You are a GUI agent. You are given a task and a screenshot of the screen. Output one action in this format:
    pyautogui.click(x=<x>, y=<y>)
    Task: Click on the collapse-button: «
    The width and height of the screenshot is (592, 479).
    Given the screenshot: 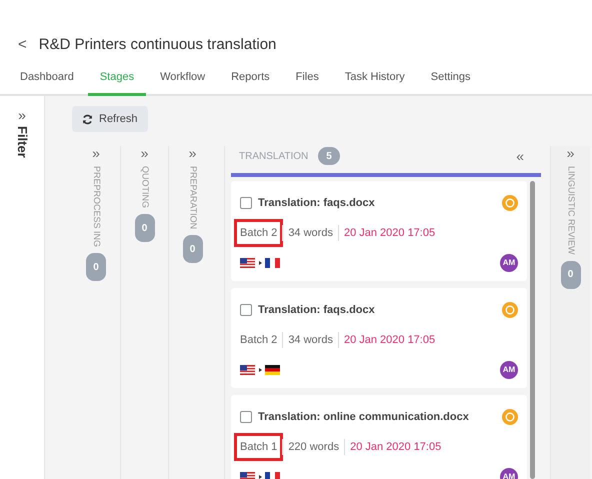 What is the action you would take?
    pyautogui.click(x=520, y=156)
    